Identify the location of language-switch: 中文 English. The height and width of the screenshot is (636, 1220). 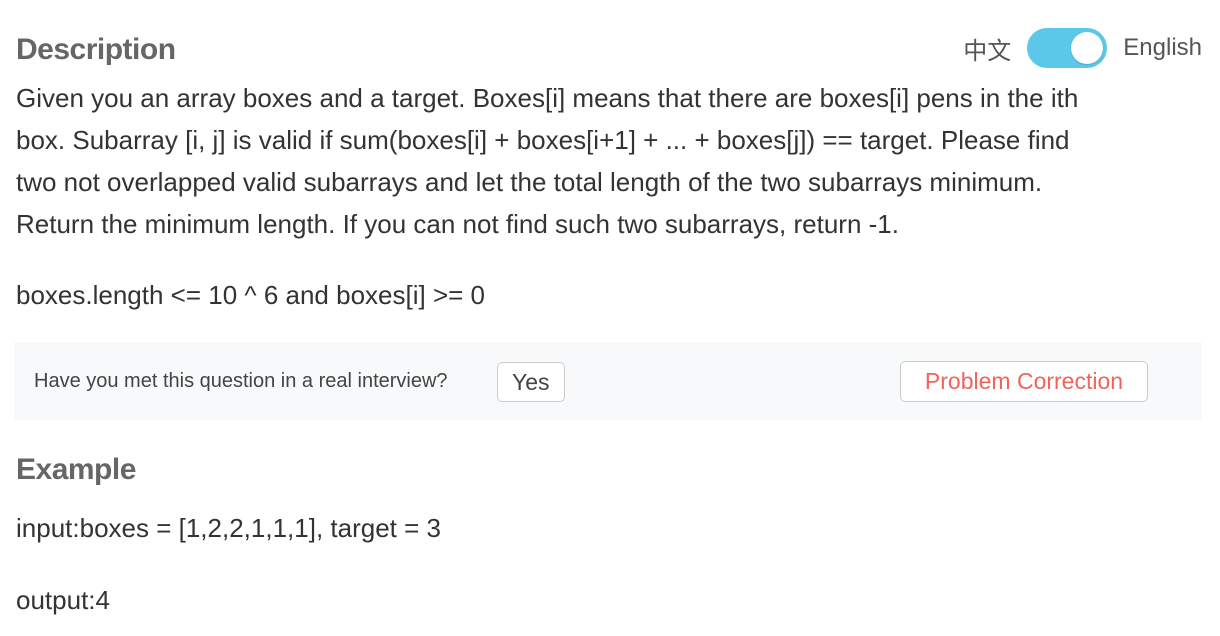
(1082, 48).